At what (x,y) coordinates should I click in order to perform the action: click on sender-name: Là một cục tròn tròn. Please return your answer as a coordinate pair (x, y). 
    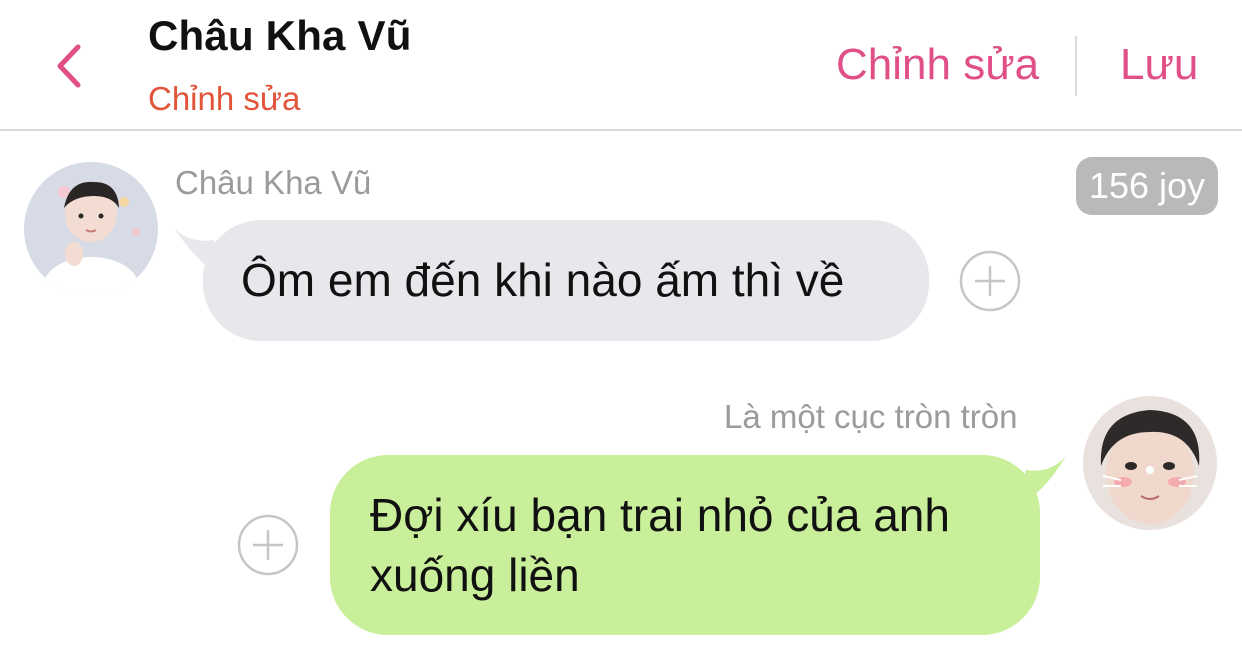
    Looking at the image, I should click on (871, 416).